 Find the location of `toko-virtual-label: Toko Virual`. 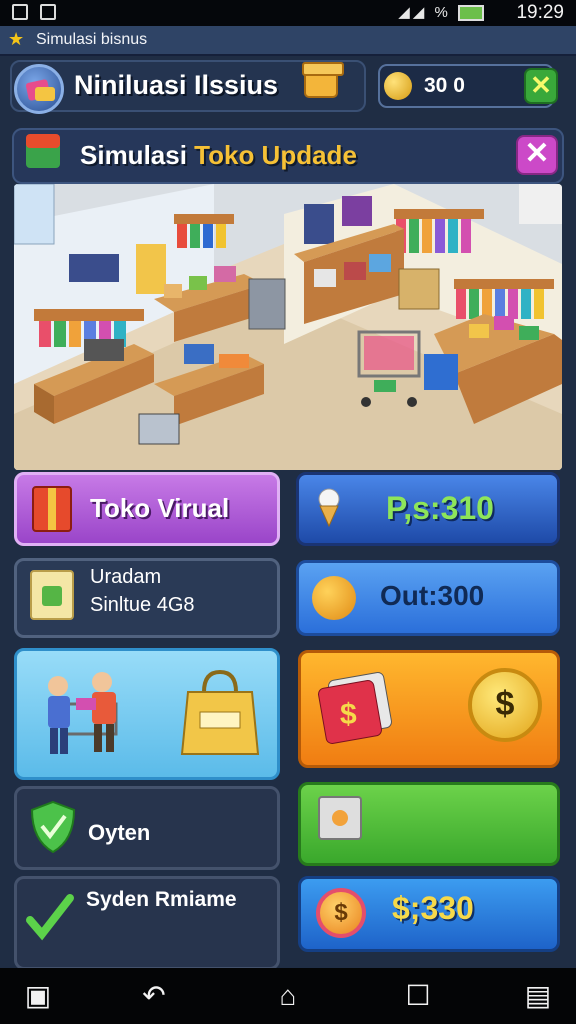

toko-virtual-label: Toko Virual is located at coordinates (160, 508).